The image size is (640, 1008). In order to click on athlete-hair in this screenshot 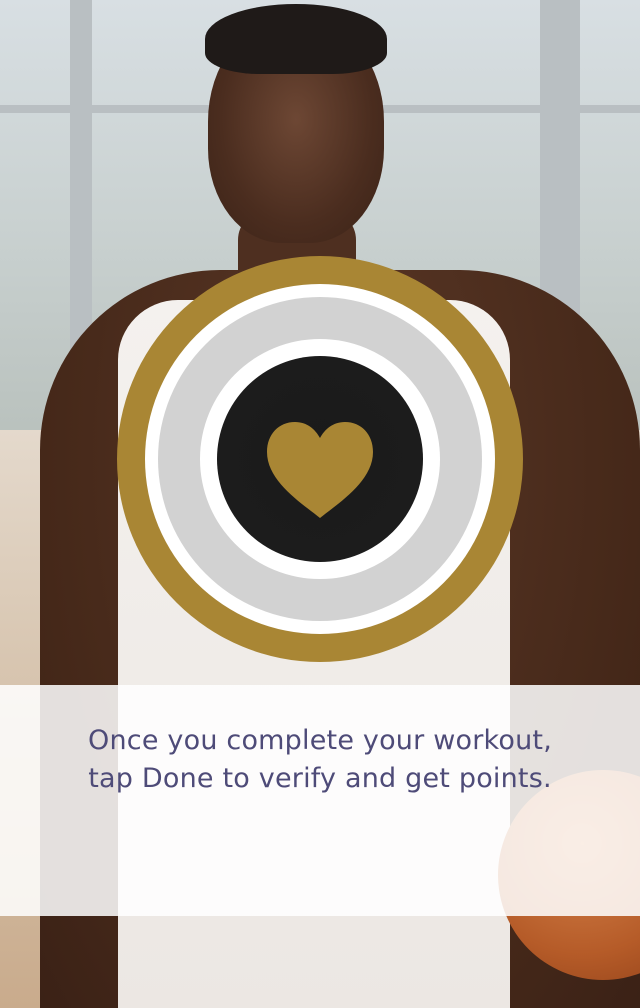, I will do `click(296, 39)`.